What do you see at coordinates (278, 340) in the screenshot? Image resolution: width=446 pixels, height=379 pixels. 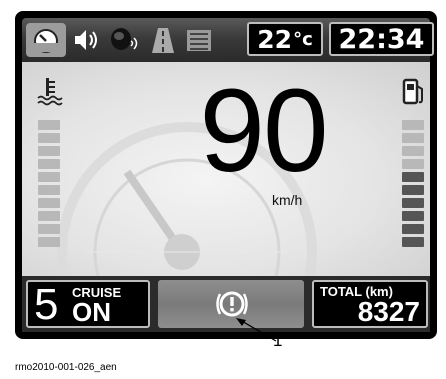 I see `callout-number: 1` at bounding box center [278, 340].